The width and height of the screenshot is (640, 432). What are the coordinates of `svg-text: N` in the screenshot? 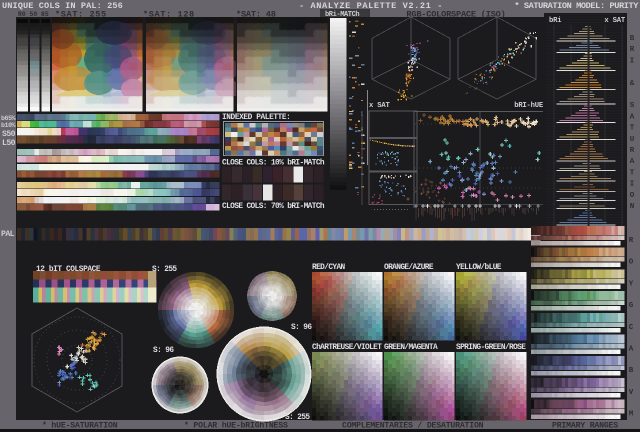 It's located at (632, 207).